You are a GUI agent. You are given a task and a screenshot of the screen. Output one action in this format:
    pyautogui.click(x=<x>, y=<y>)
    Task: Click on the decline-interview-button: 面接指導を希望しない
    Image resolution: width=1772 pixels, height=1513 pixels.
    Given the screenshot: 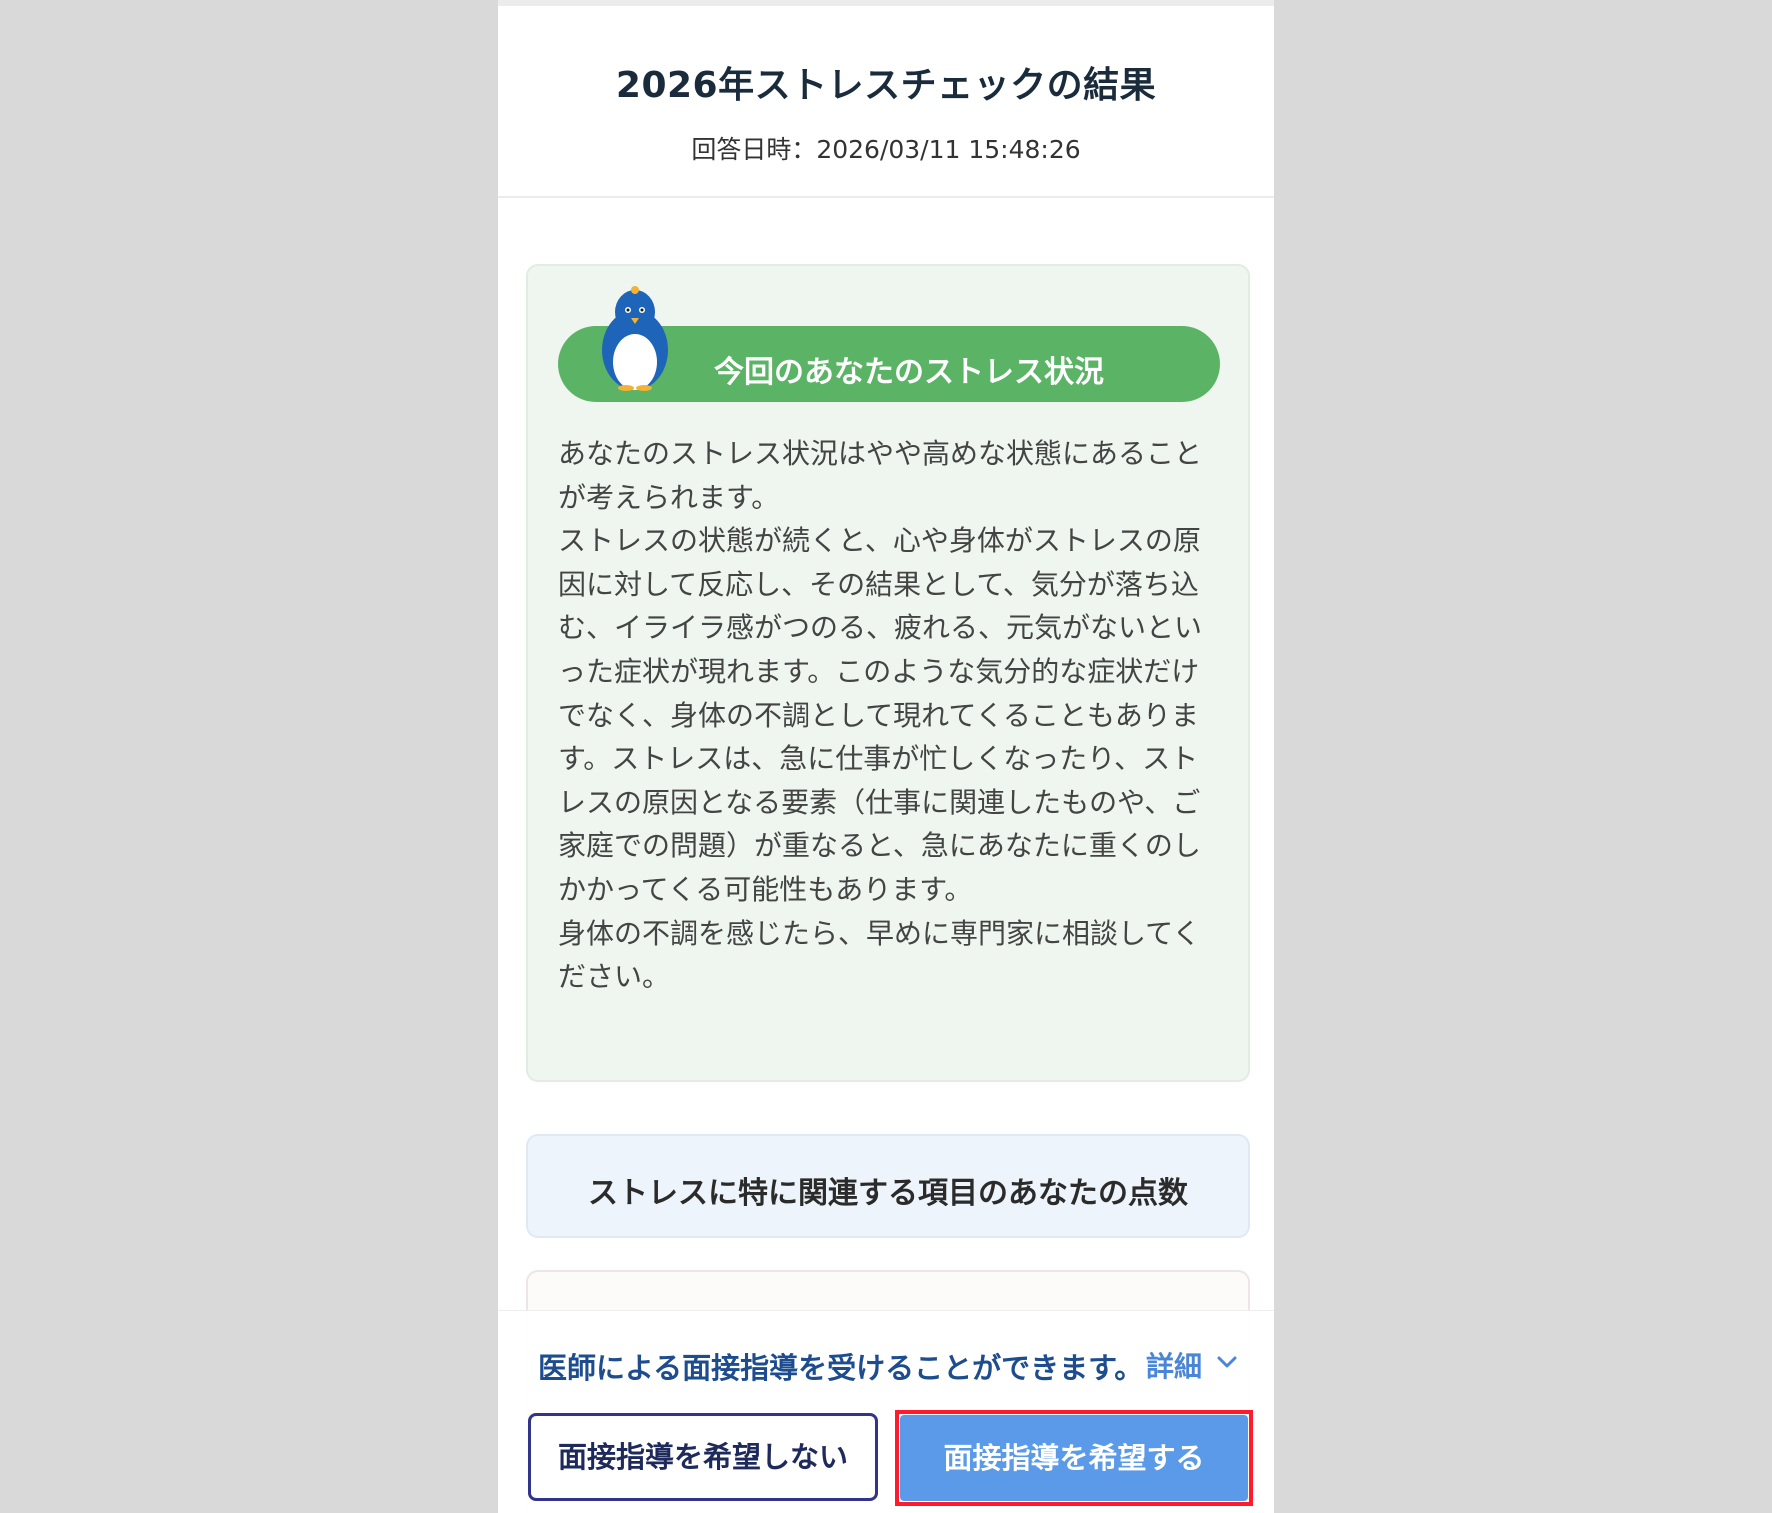 What is the action you would take?
    pyautogui.click(x=703, y=1457)
    